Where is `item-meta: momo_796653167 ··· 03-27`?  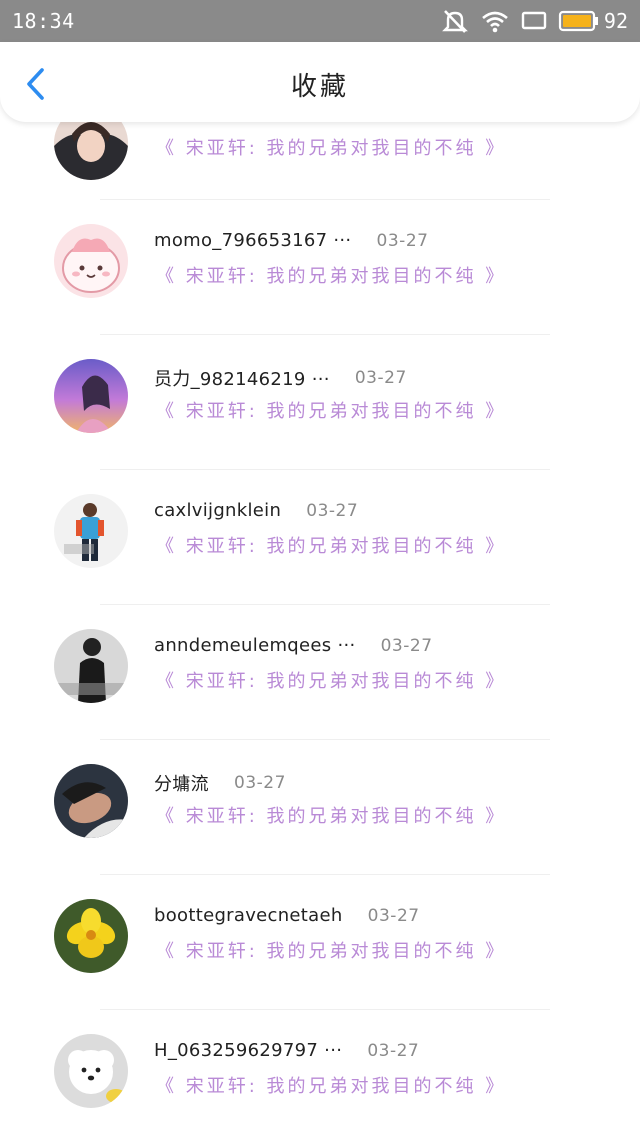
item-meta: momo_796653167 ··· 03-27 is located at coordinates (291, 240).